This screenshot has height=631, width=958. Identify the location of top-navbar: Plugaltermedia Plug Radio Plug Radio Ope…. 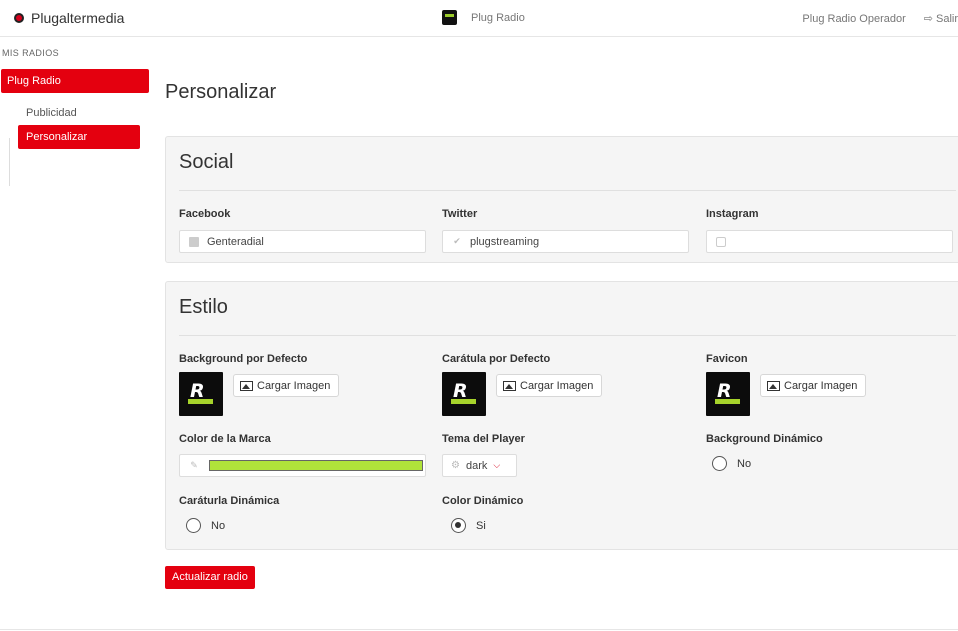
(479, 18).